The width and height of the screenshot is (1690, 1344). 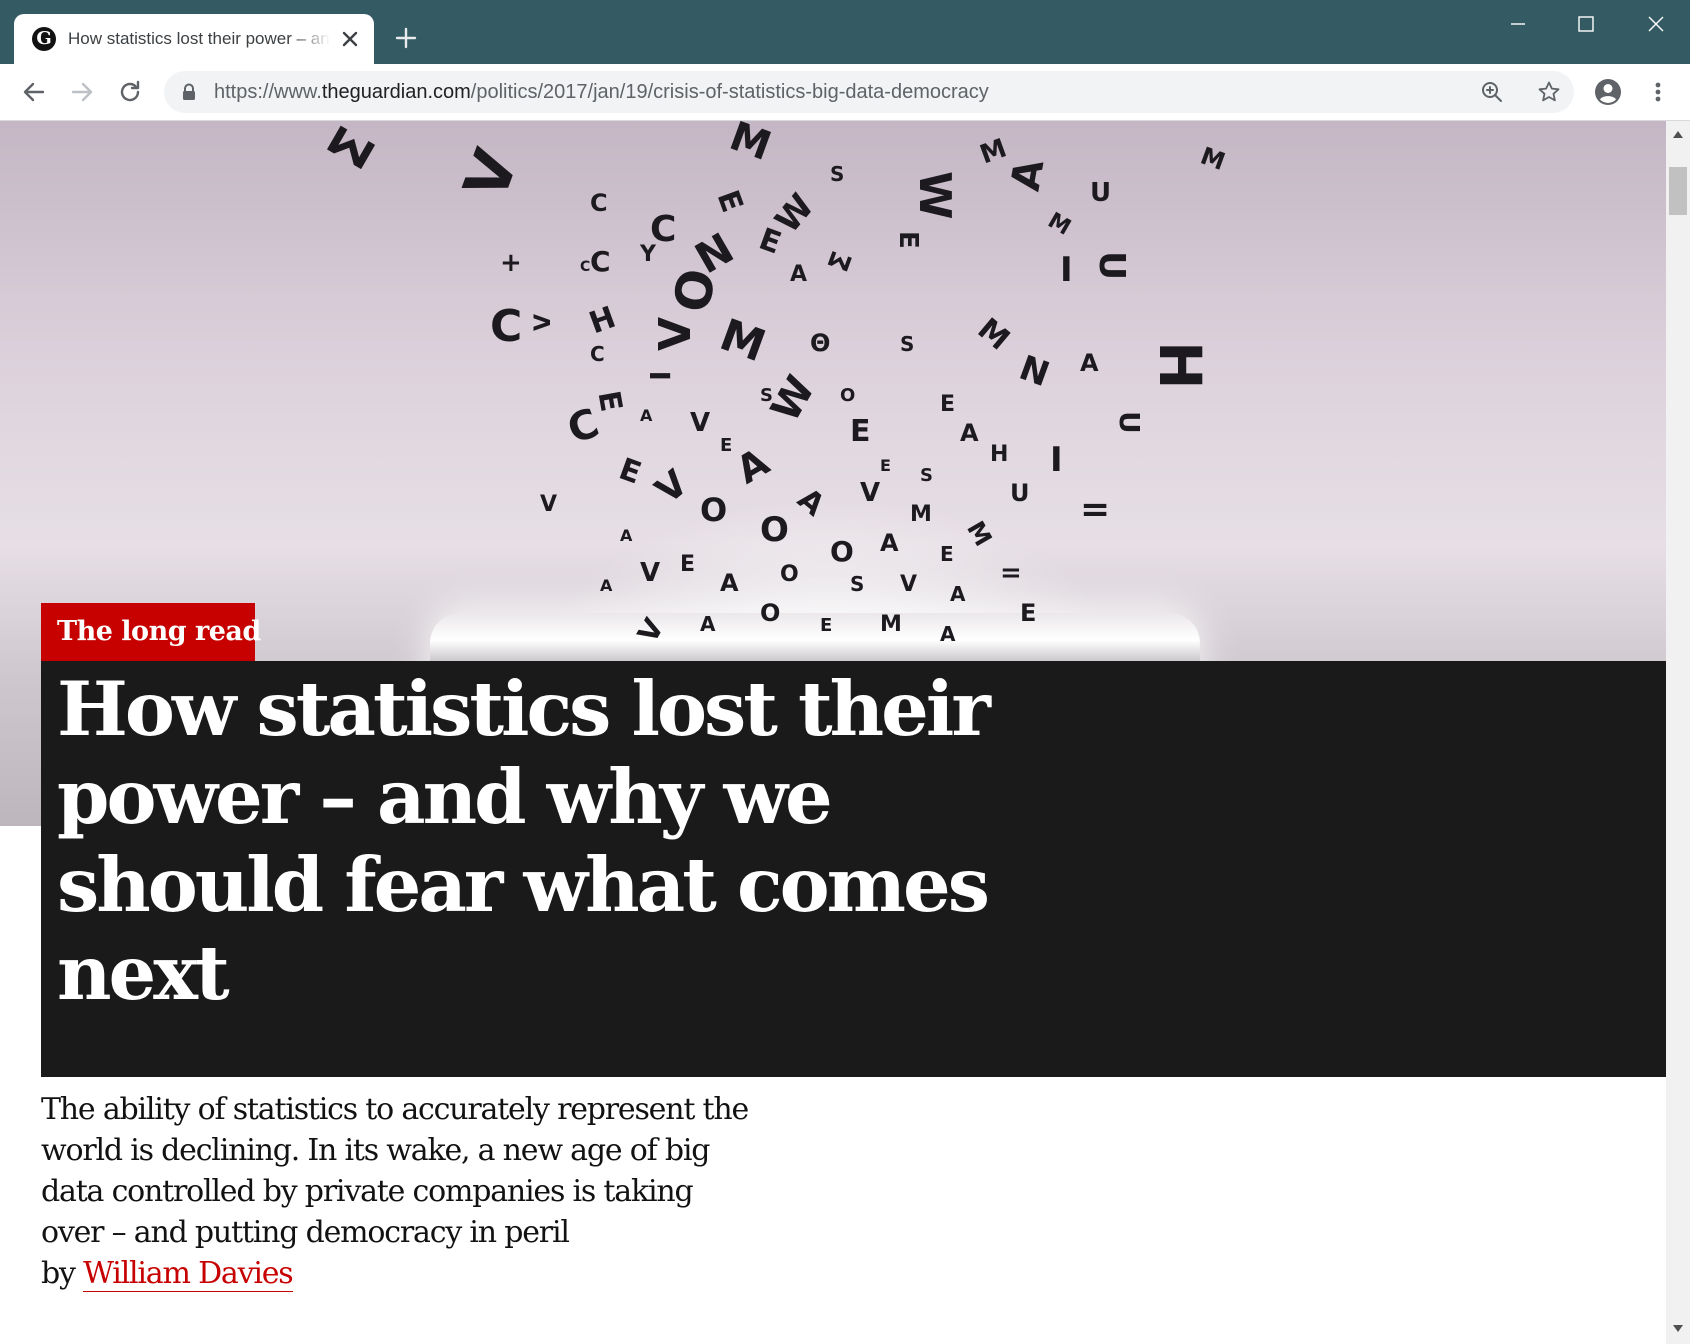 I want to click on author-link: William Davies, so click(x=188, y=1274).